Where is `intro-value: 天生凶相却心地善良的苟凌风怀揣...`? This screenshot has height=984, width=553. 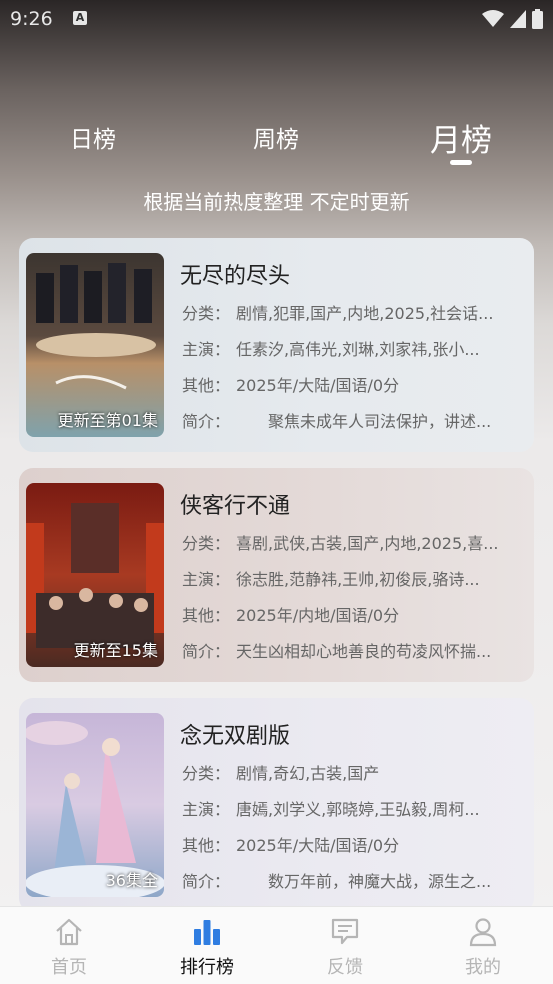
intro-value: 天生凶相却心地善良的苟凌风怀揣... is located at coordinates (364, 651).